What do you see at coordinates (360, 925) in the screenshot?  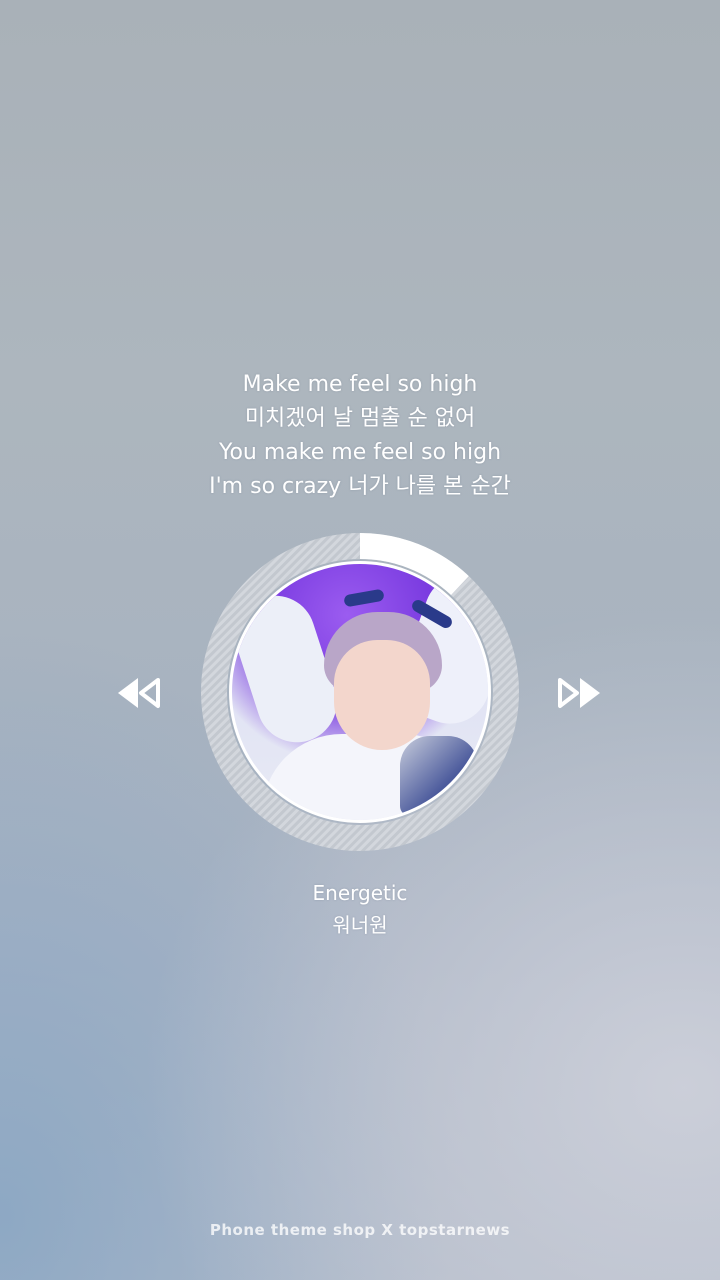 I see `song-artist: 워너원` at bounding box center [360, 925].